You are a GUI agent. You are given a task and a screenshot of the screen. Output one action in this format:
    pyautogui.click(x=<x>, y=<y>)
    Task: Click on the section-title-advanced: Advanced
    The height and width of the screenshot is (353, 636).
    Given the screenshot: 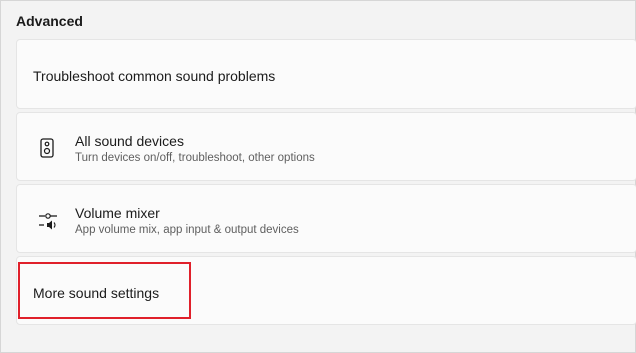 What is the action you would take?
    pyautogui.click(x=49, y=21)
    